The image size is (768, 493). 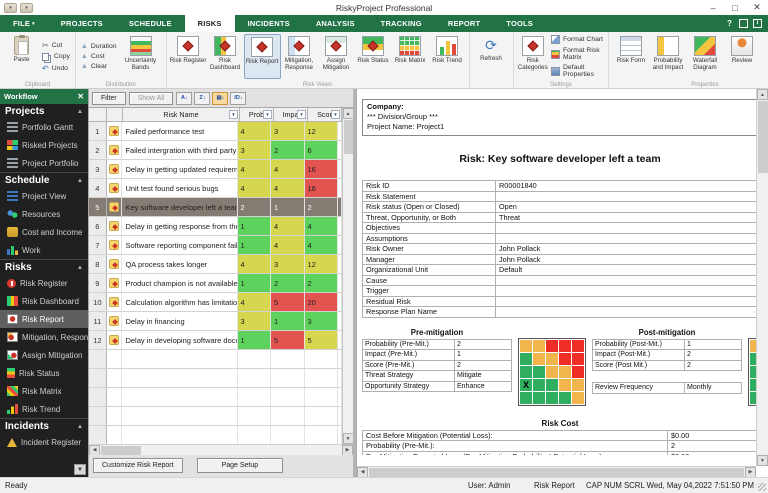 I want to click on cost-button: ▲ Cost, so click(x=99, y=56).